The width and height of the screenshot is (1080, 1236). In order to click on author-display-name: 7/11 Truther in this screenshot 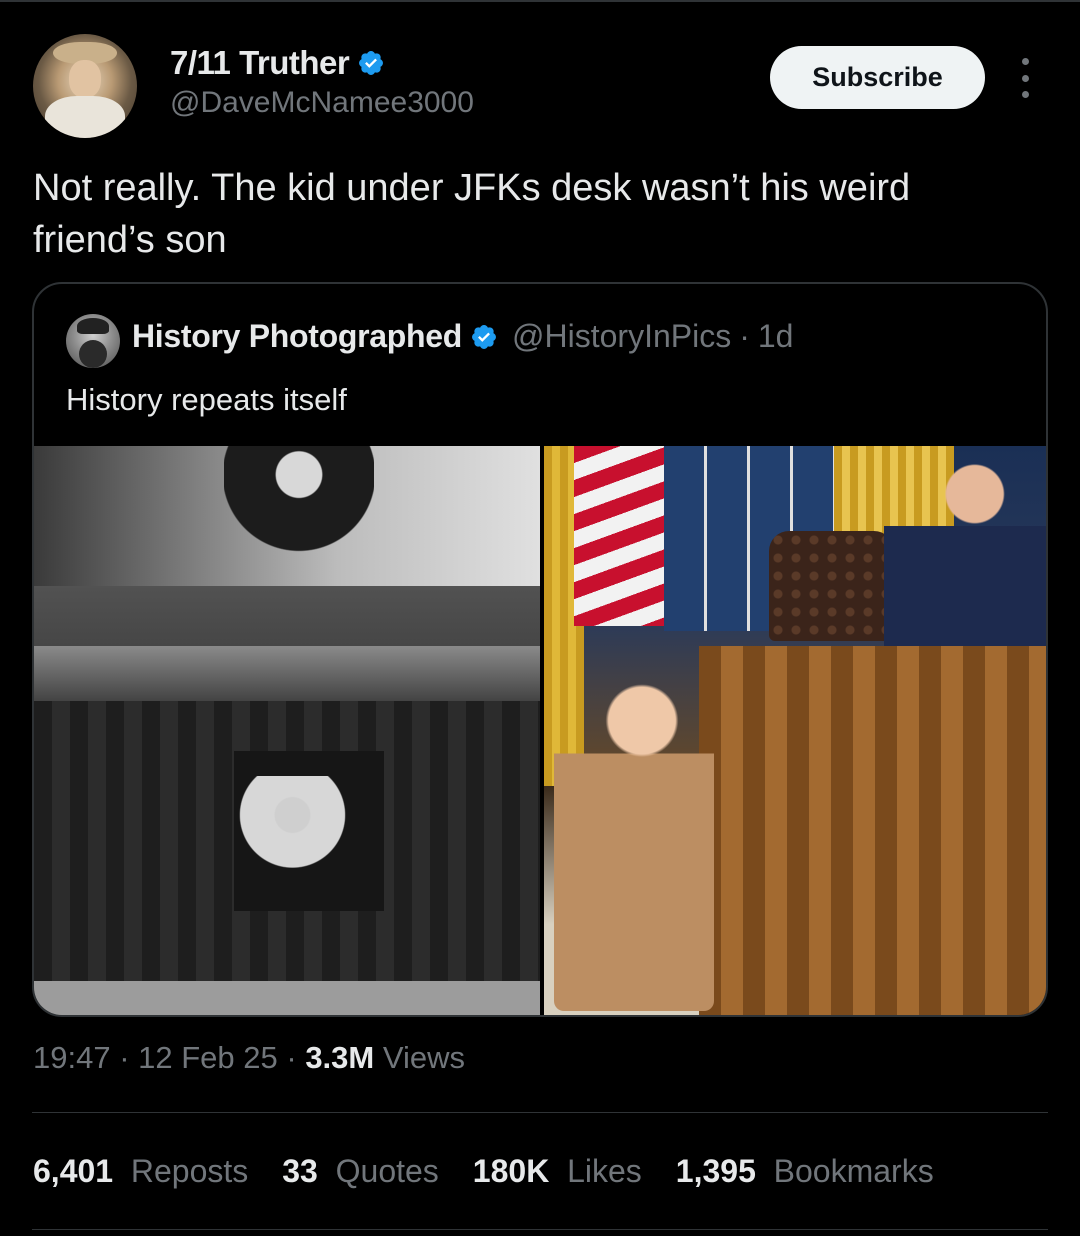, I will do `click(260, 63)`.